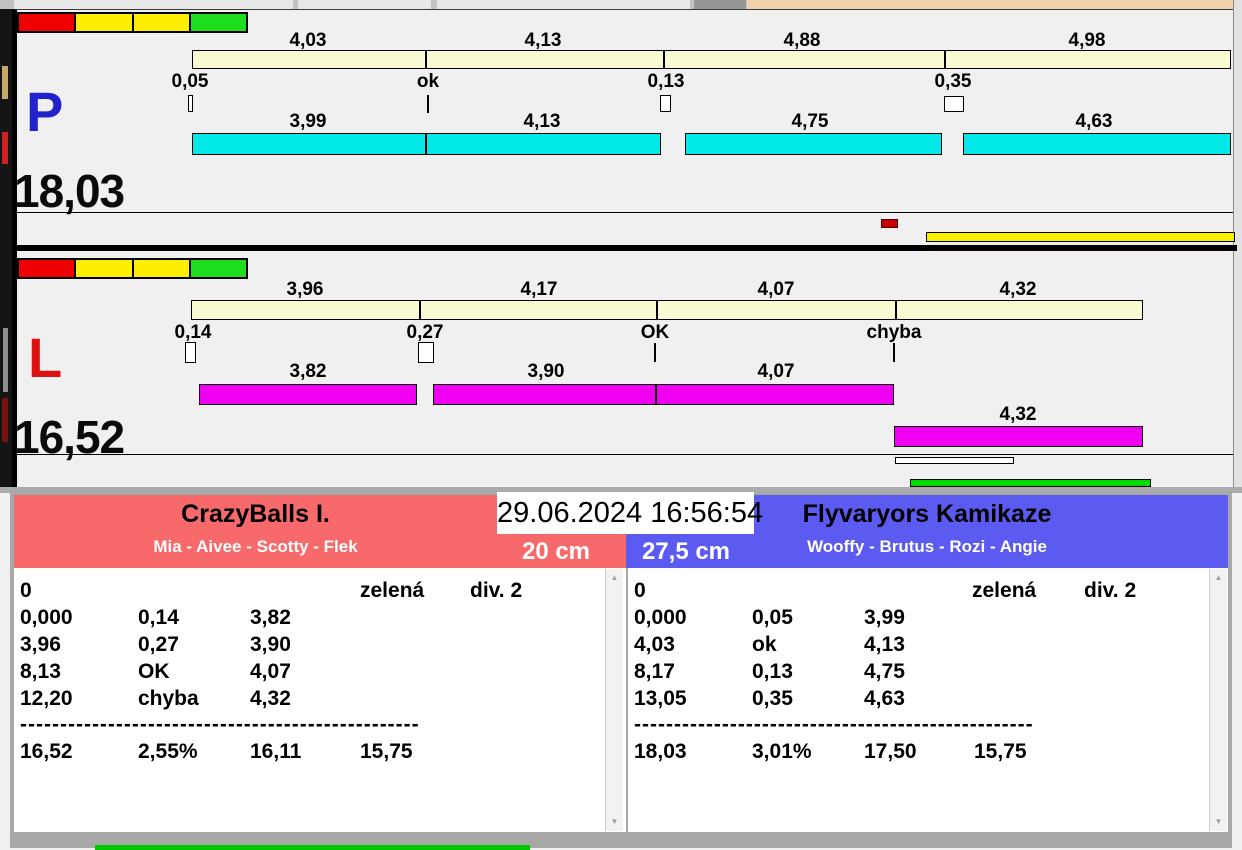 This screenshot has width=1242, height=850. What do you see at coordinates (654, 671) in the screenshot?
I see `table-cell: 8,17` at bounding box center [654, 671].